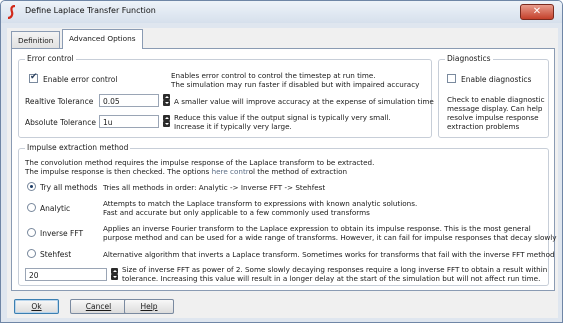 The height and width of the screenshot is (324, 565). What do you see at coordinates (451, 78) in the screenshot?
I see `enable-diagnostics-checkbox` at bounding box center [451, 78].